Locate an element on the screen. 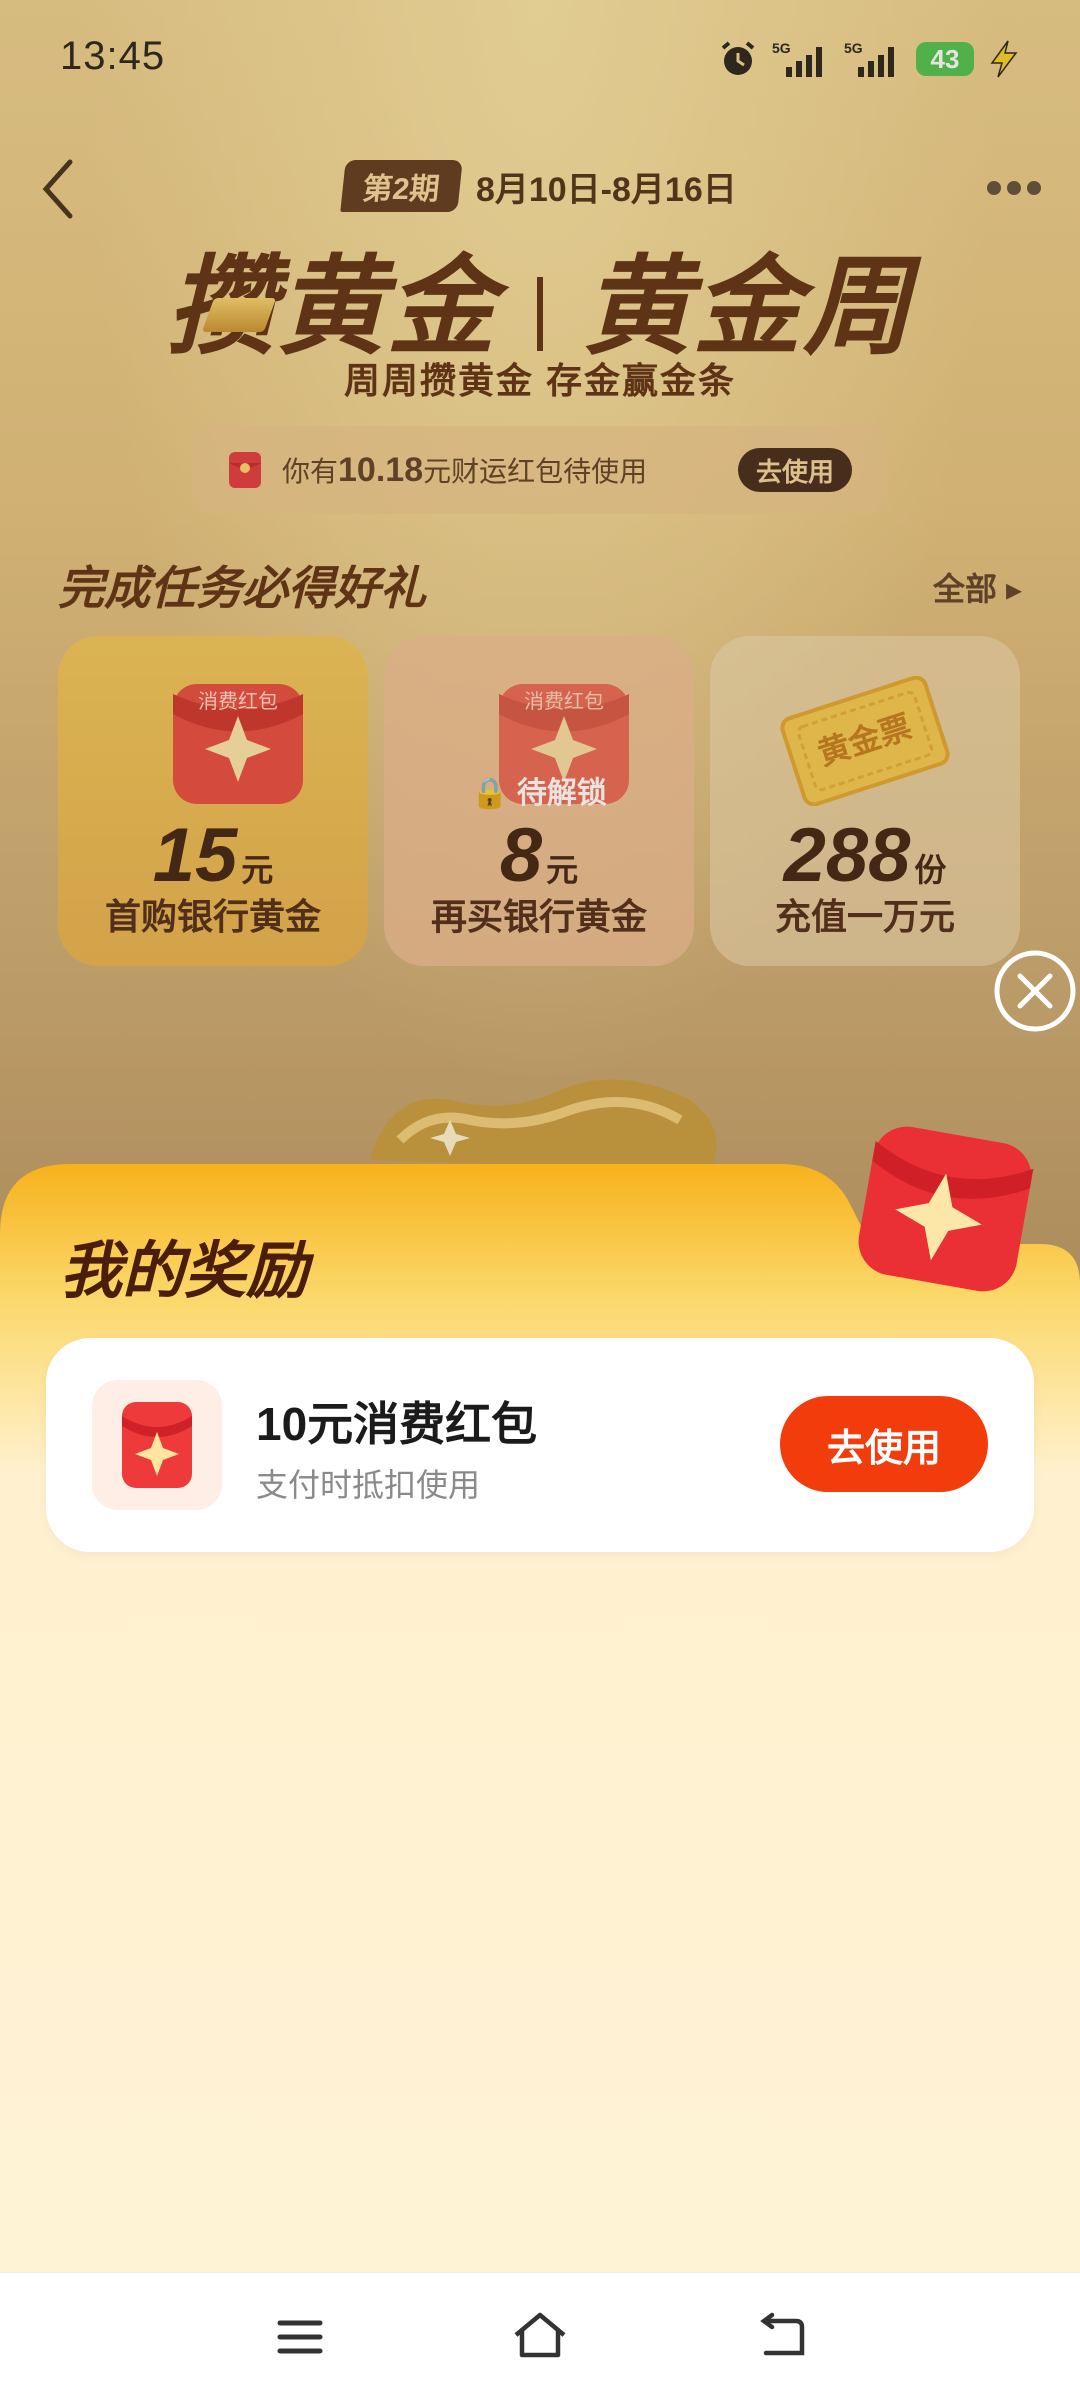 The image size is (1080, 2401). back-icon is located at coordinates (781, 2335).